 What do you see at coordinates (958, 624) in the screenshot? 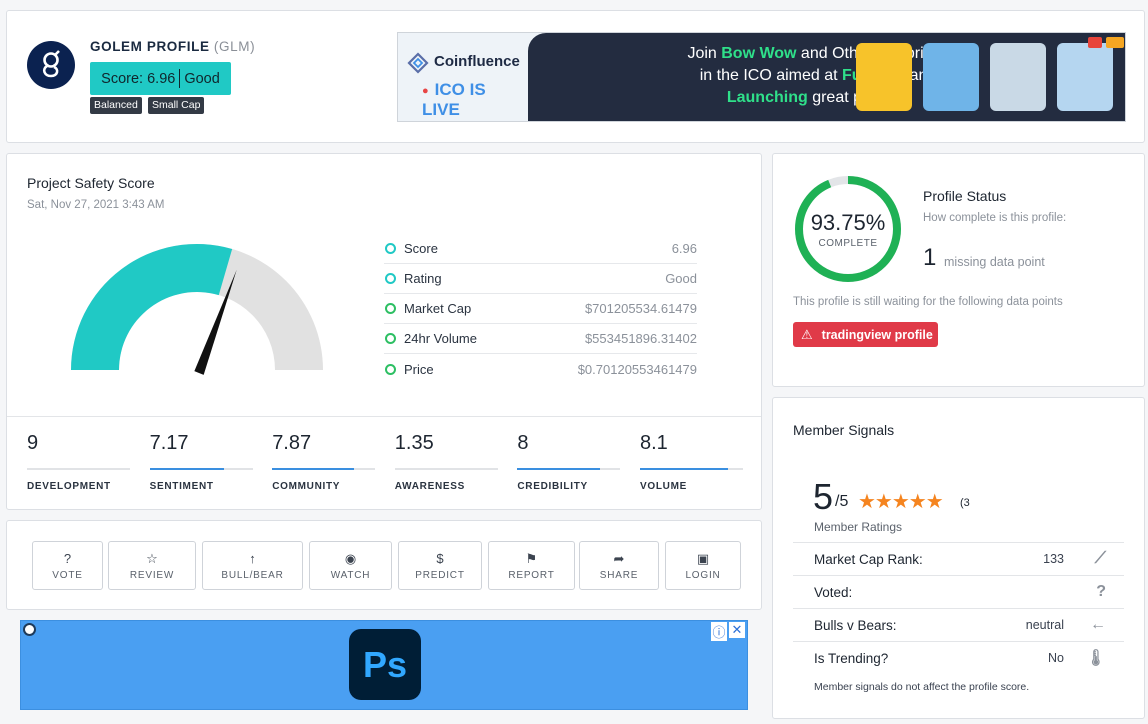
I see `signal-row: Bulls v Bears: neutral ←` at bounding box center [958, 624].